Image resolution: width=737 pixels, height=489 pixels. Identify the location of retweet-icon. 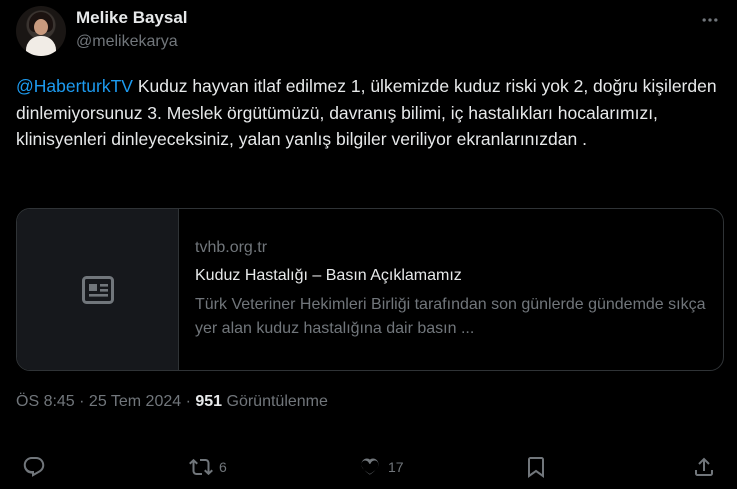
(201, 467).